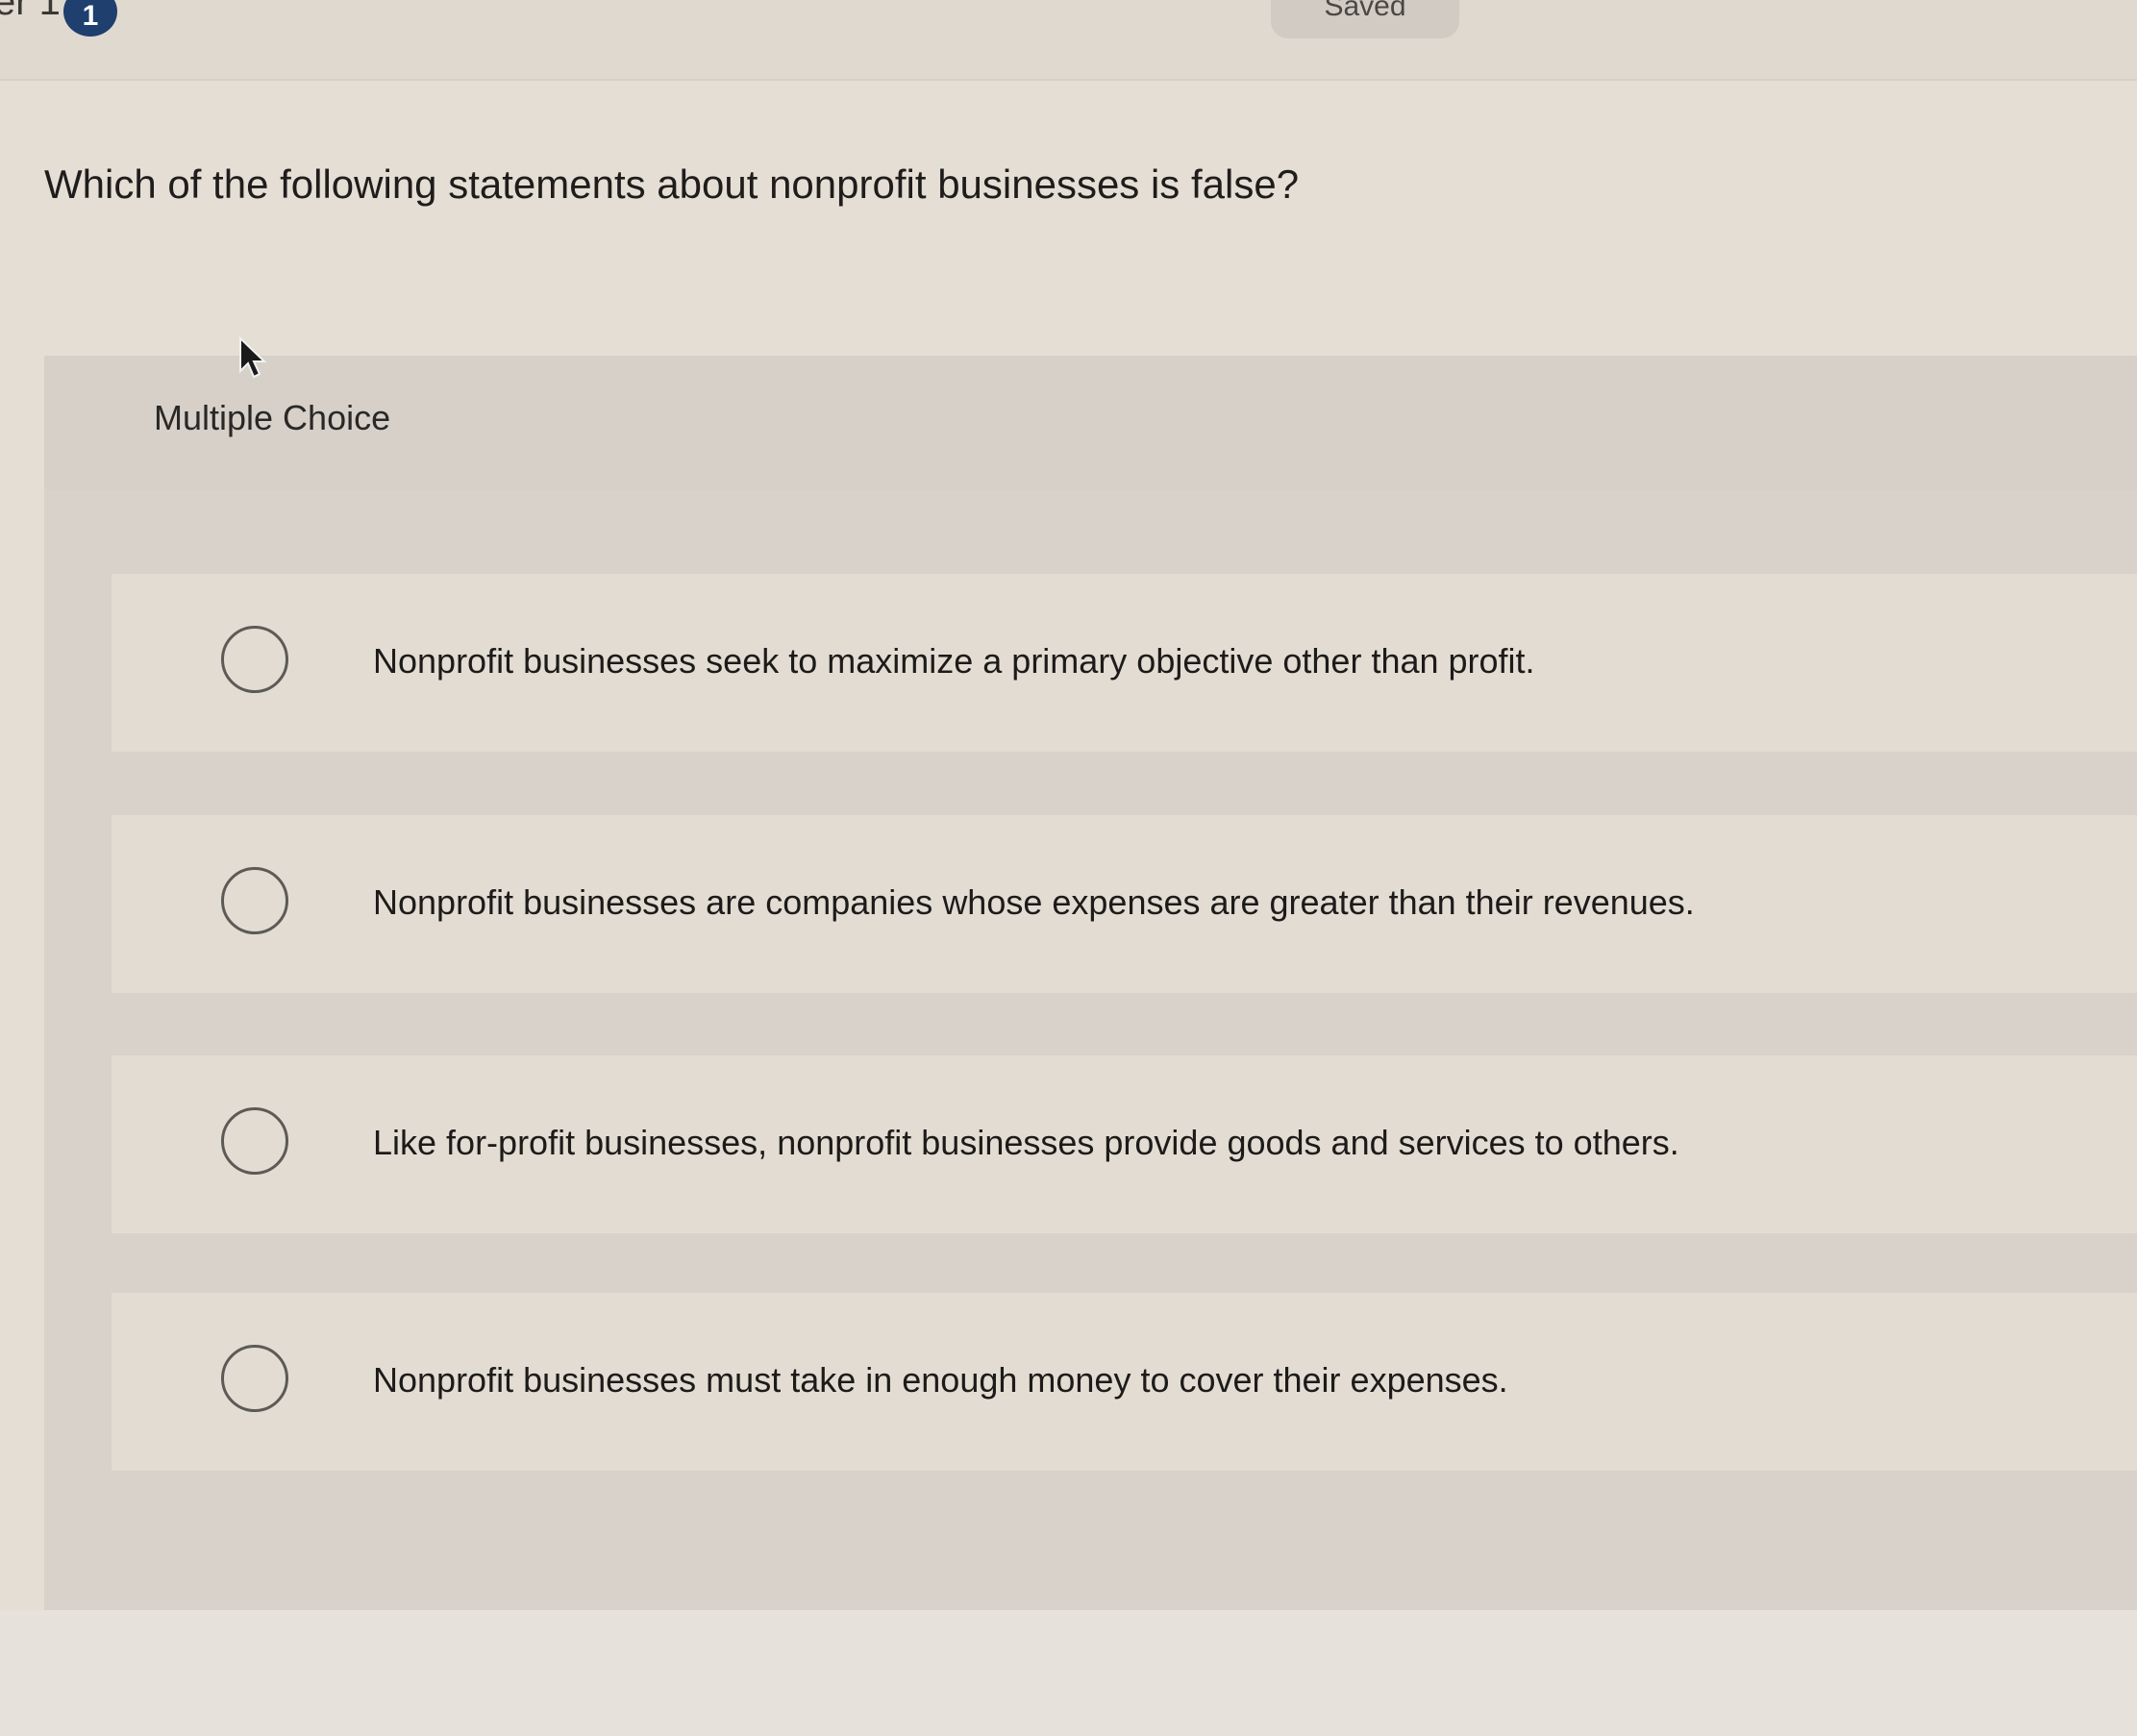 Image resolution: width=2137 pixels, height=1736 pixels. What do you see at coordinates (272, 417) in the screenshot?
I see `question-type-label: Multiple Choice` at bounding box center [272, 417].